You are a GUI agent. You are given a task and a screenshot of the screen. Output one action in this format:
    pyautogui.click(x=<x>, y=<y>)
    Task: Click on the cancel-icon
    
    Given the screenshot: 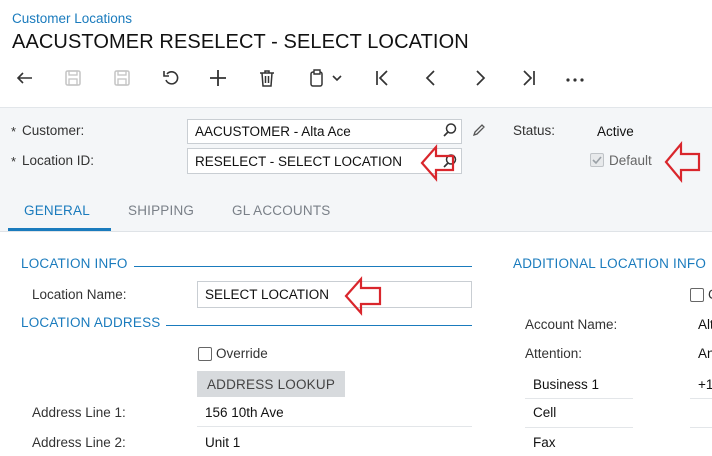 What is the action you would take?
    pyautogui.click(x=171, y=78)
    